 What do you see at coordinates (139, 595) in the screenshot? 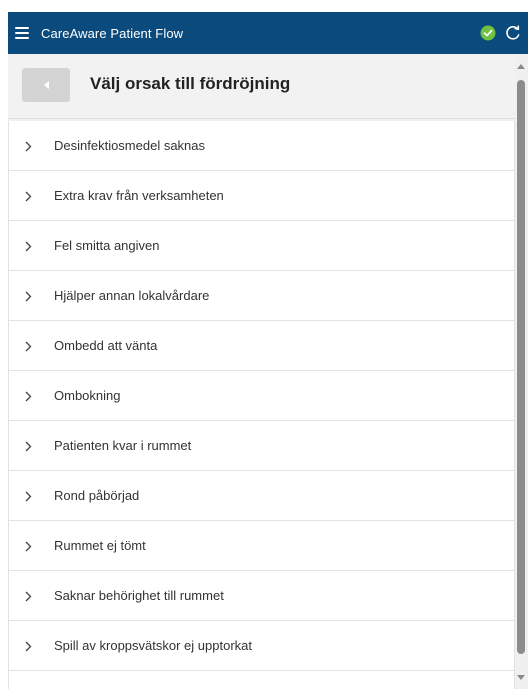
I see `list-item-label: Saknar behörighet till rummet` at bounding box center [139, 595].